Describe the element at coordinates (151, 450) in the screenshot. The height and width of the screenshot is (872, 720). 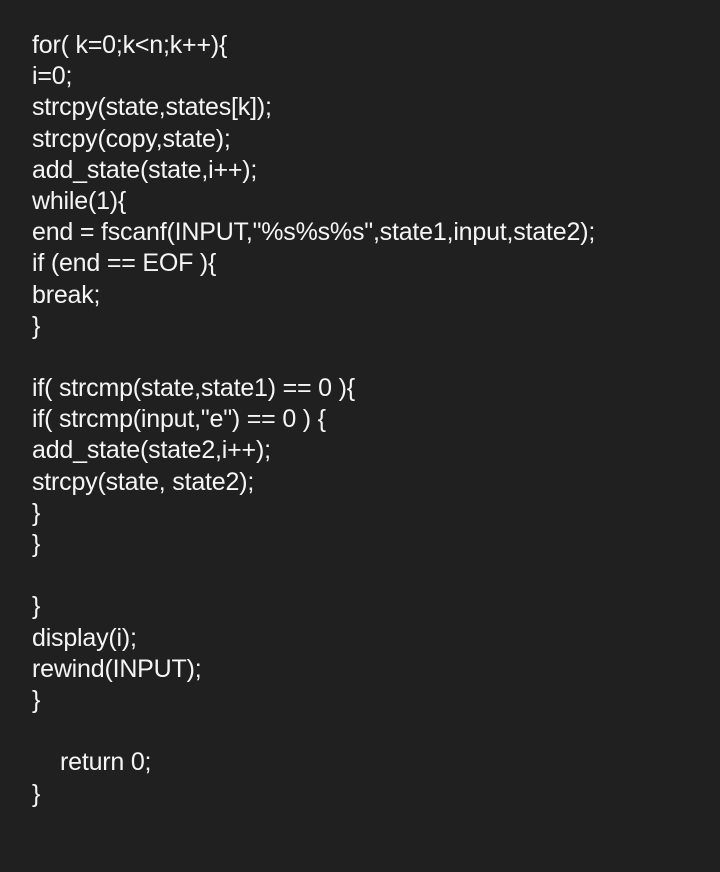
I see `code-line: add_state(state2,i++);` at that location.